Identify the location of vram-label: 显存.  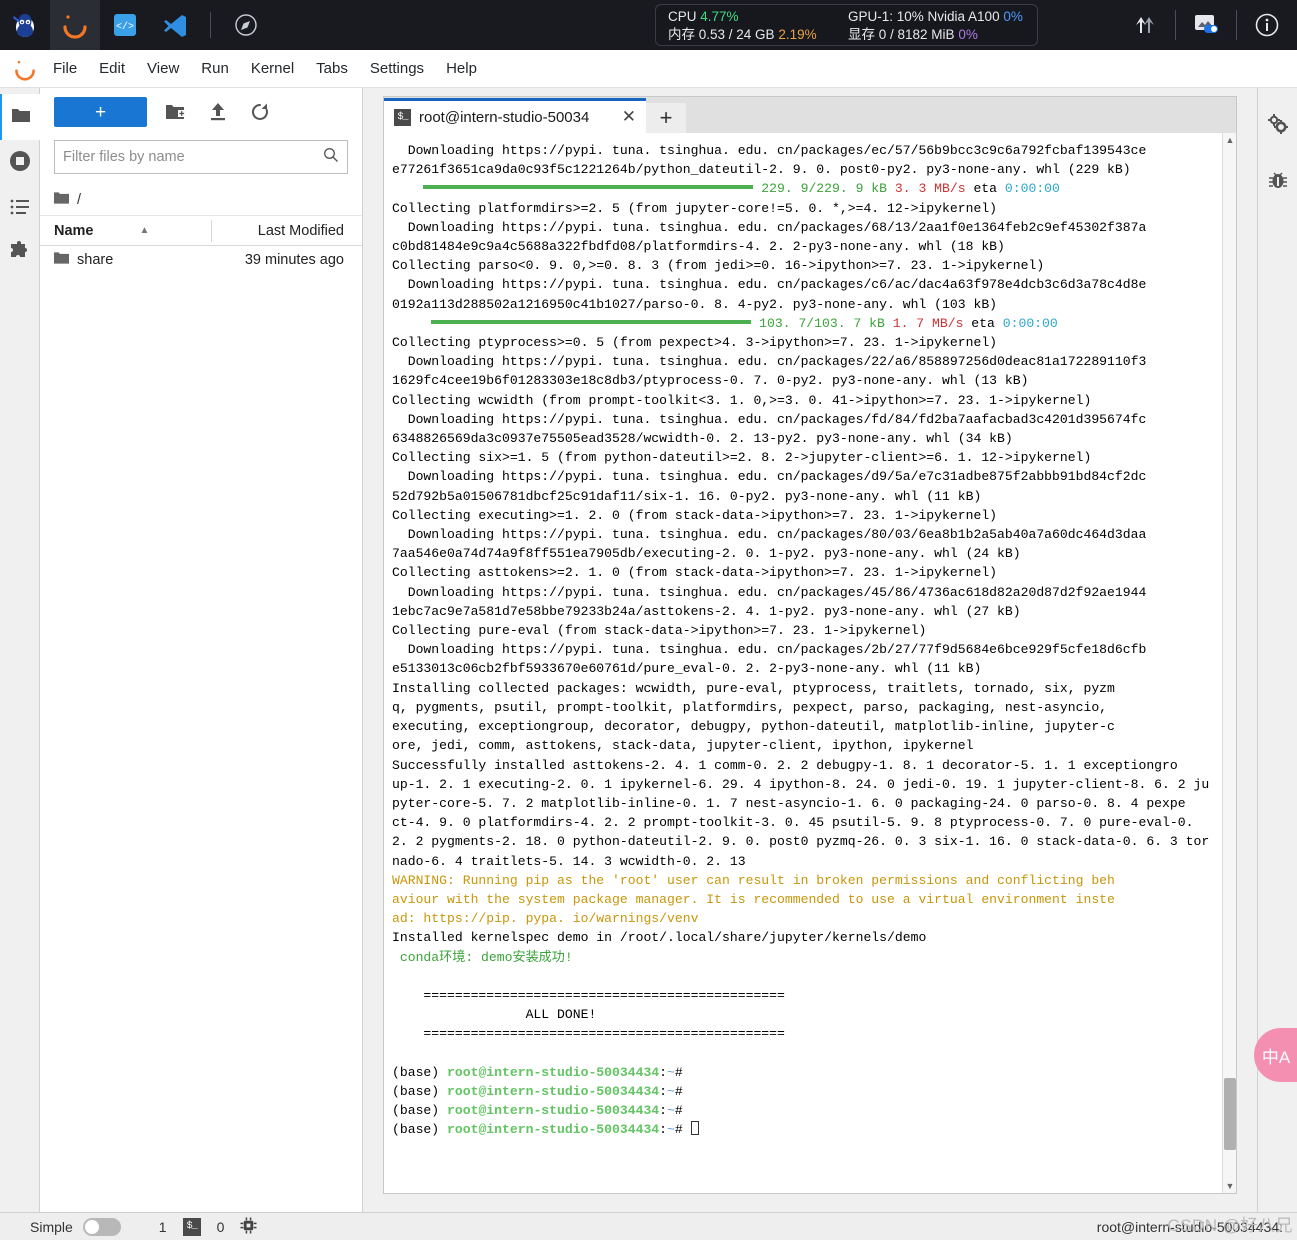
(861, 34).